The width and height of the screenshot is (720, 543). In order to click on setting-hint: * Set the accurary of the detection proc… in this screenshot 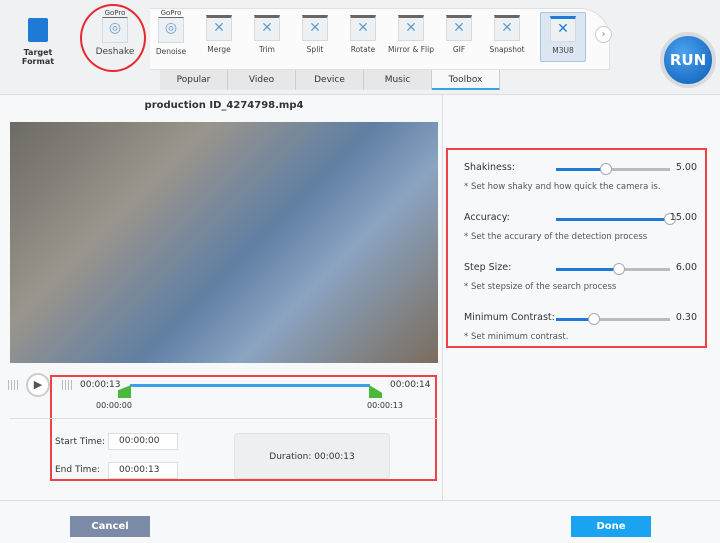, I will do `click(556, 237)`.